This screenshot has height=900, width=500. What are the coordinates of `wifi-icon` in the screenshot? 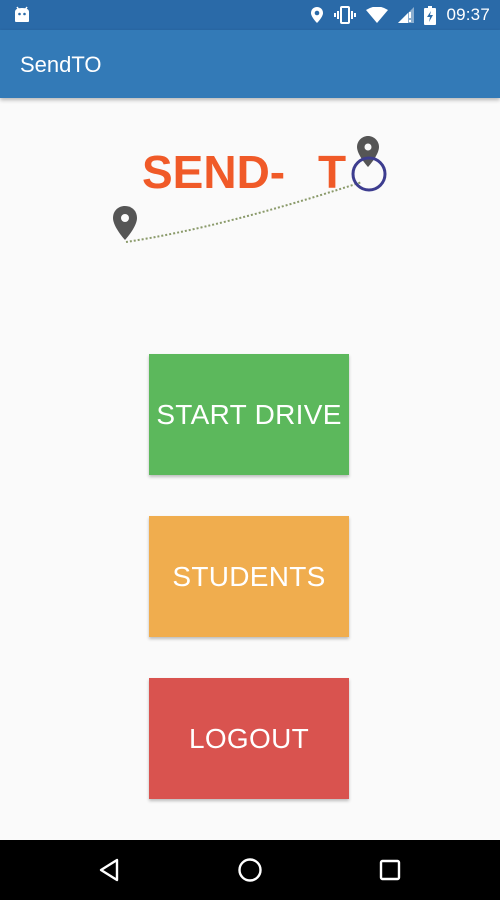 It's located at (377, 15).